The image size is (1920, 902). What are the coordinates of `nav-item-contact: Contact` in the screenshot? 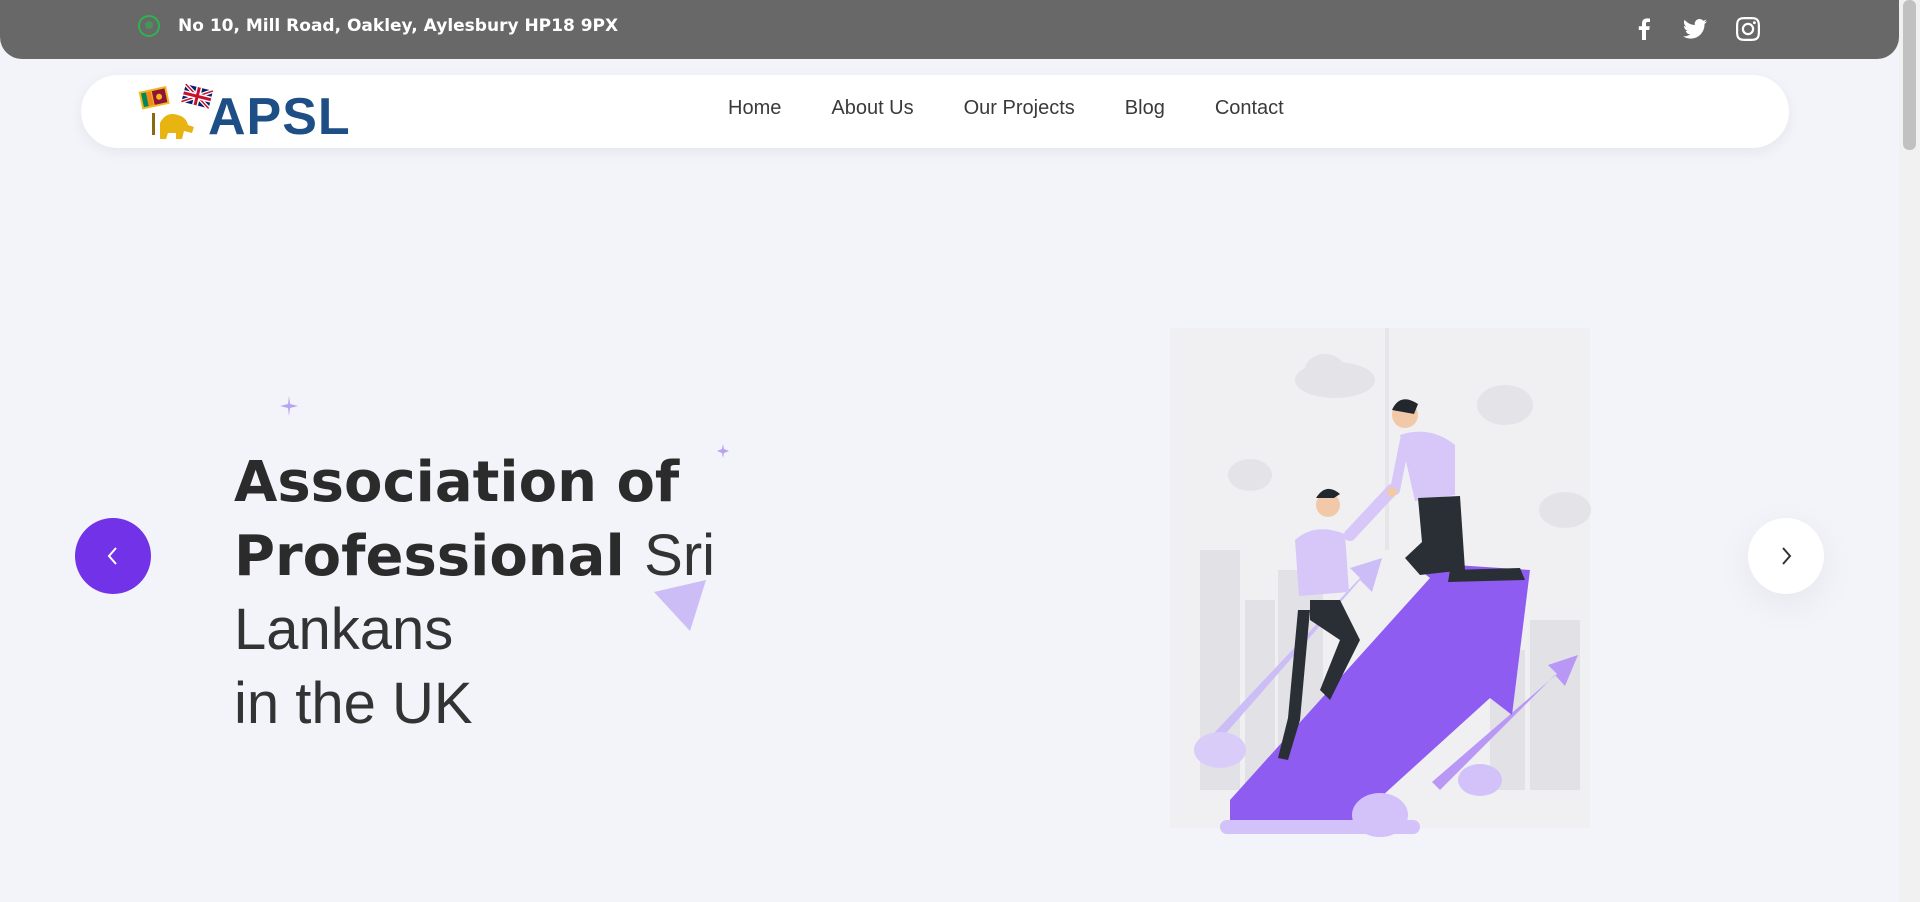 It's located at (1249, 108).